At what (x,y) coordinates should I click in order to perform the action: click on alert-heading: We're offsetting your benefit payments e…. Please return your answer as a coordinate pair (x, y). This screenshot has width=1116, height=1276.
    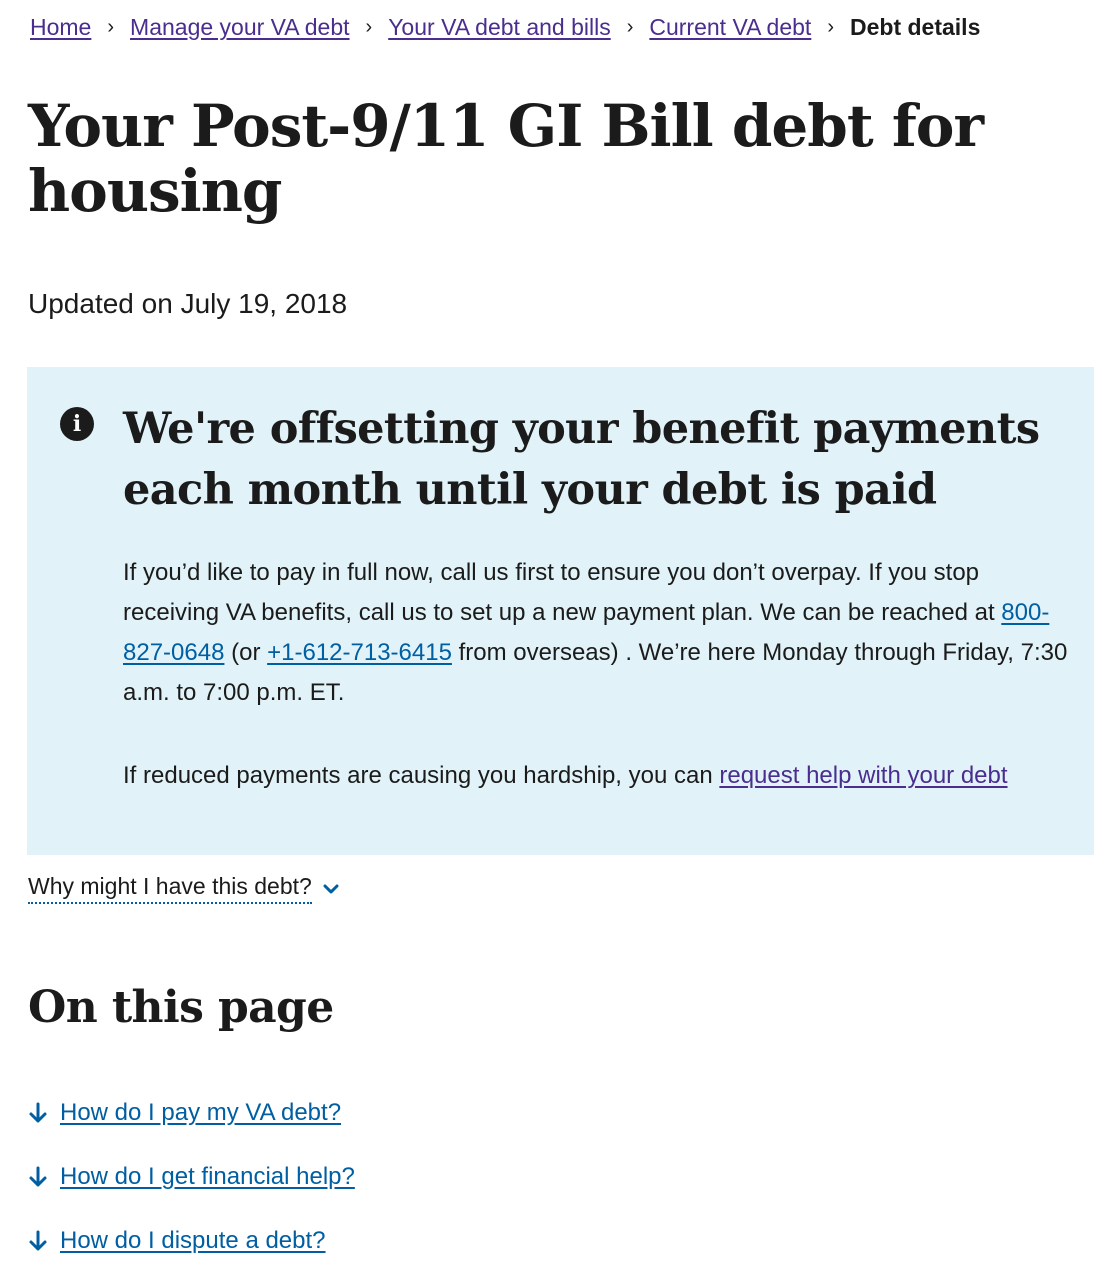
    Looking at the image, I should click on (581, 459).